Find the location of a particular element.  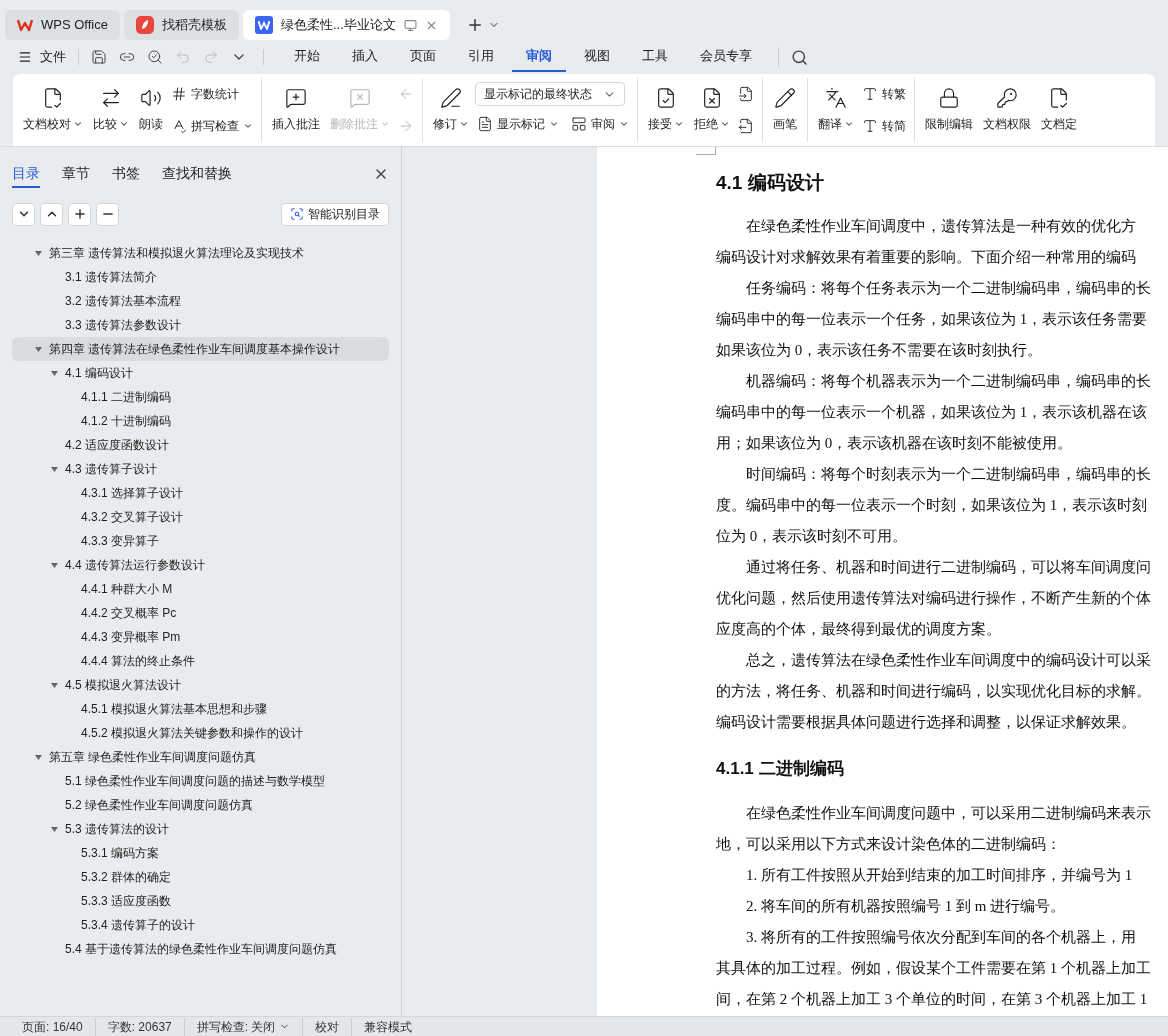

ribbon-button: 翻译 is located at coordinates (836, 110).